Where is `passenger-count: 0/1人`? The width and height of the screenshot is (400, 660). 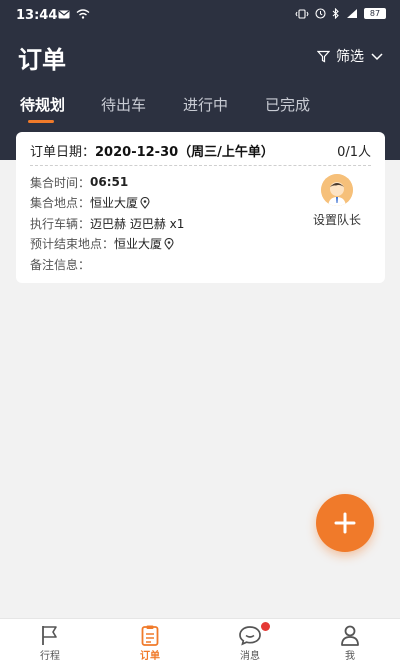 passenger-count: 0/1人 is located at coordinates (354, 152).